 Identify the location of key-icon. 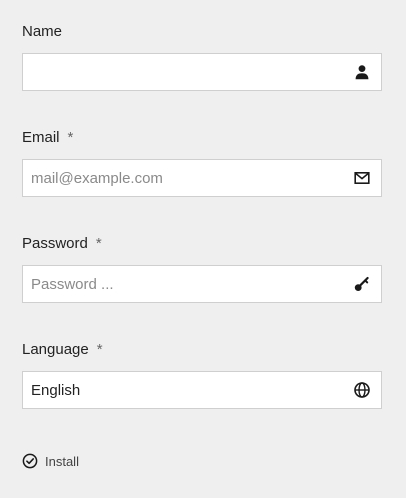
(362, 284).